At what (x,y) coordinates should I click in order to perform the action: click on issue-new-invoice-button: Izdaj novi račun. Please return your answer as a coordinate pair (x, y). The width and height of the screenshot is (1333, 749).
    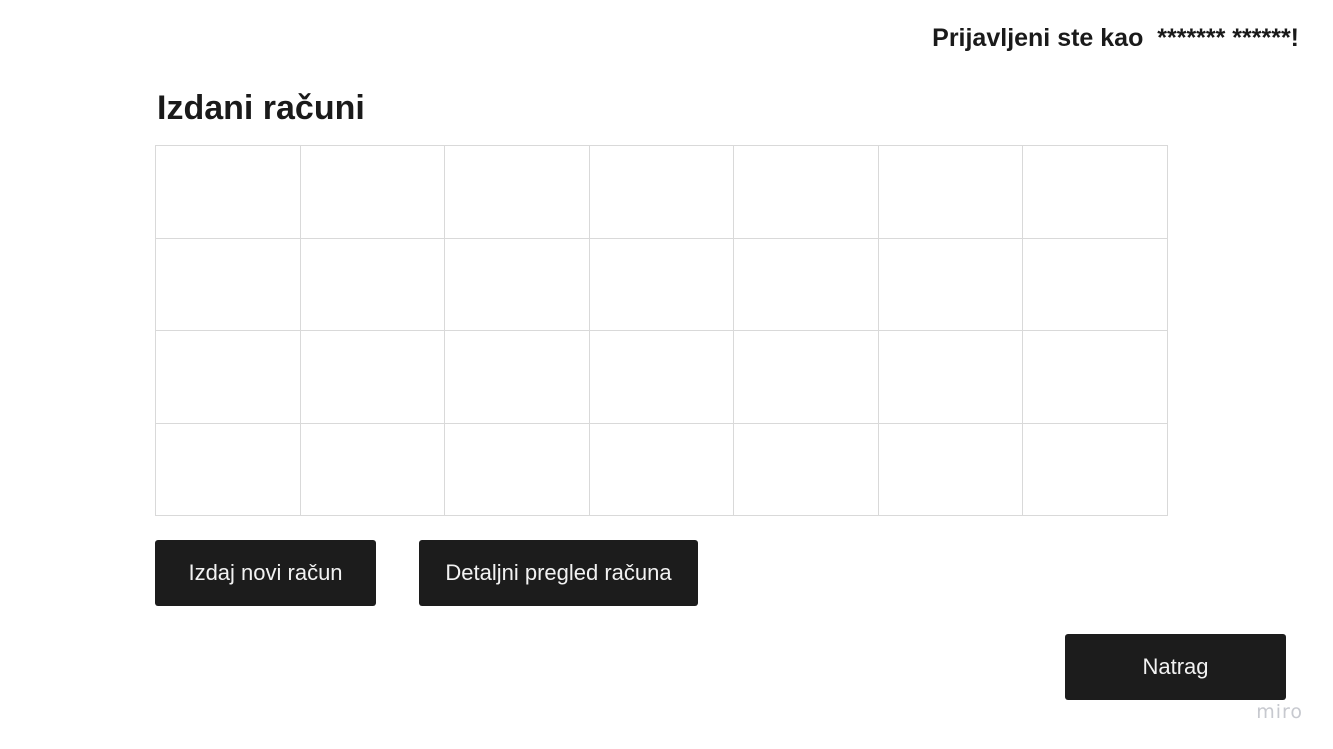
    Looking at the image, I should click on (265, 573).